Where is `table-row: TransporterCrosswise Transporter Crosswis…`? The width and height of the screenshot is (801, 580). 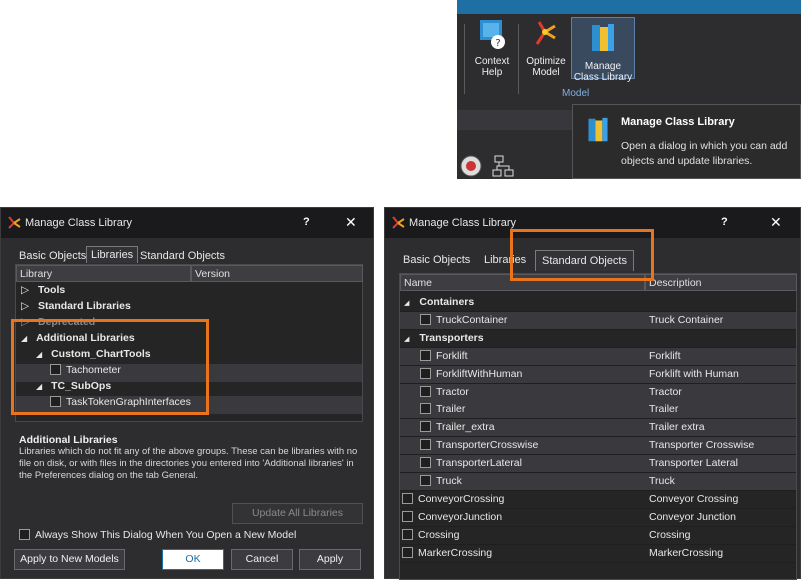
table-row: TransporterCrosswise Transporter Crosswis… is located at coordinates (598, 446).